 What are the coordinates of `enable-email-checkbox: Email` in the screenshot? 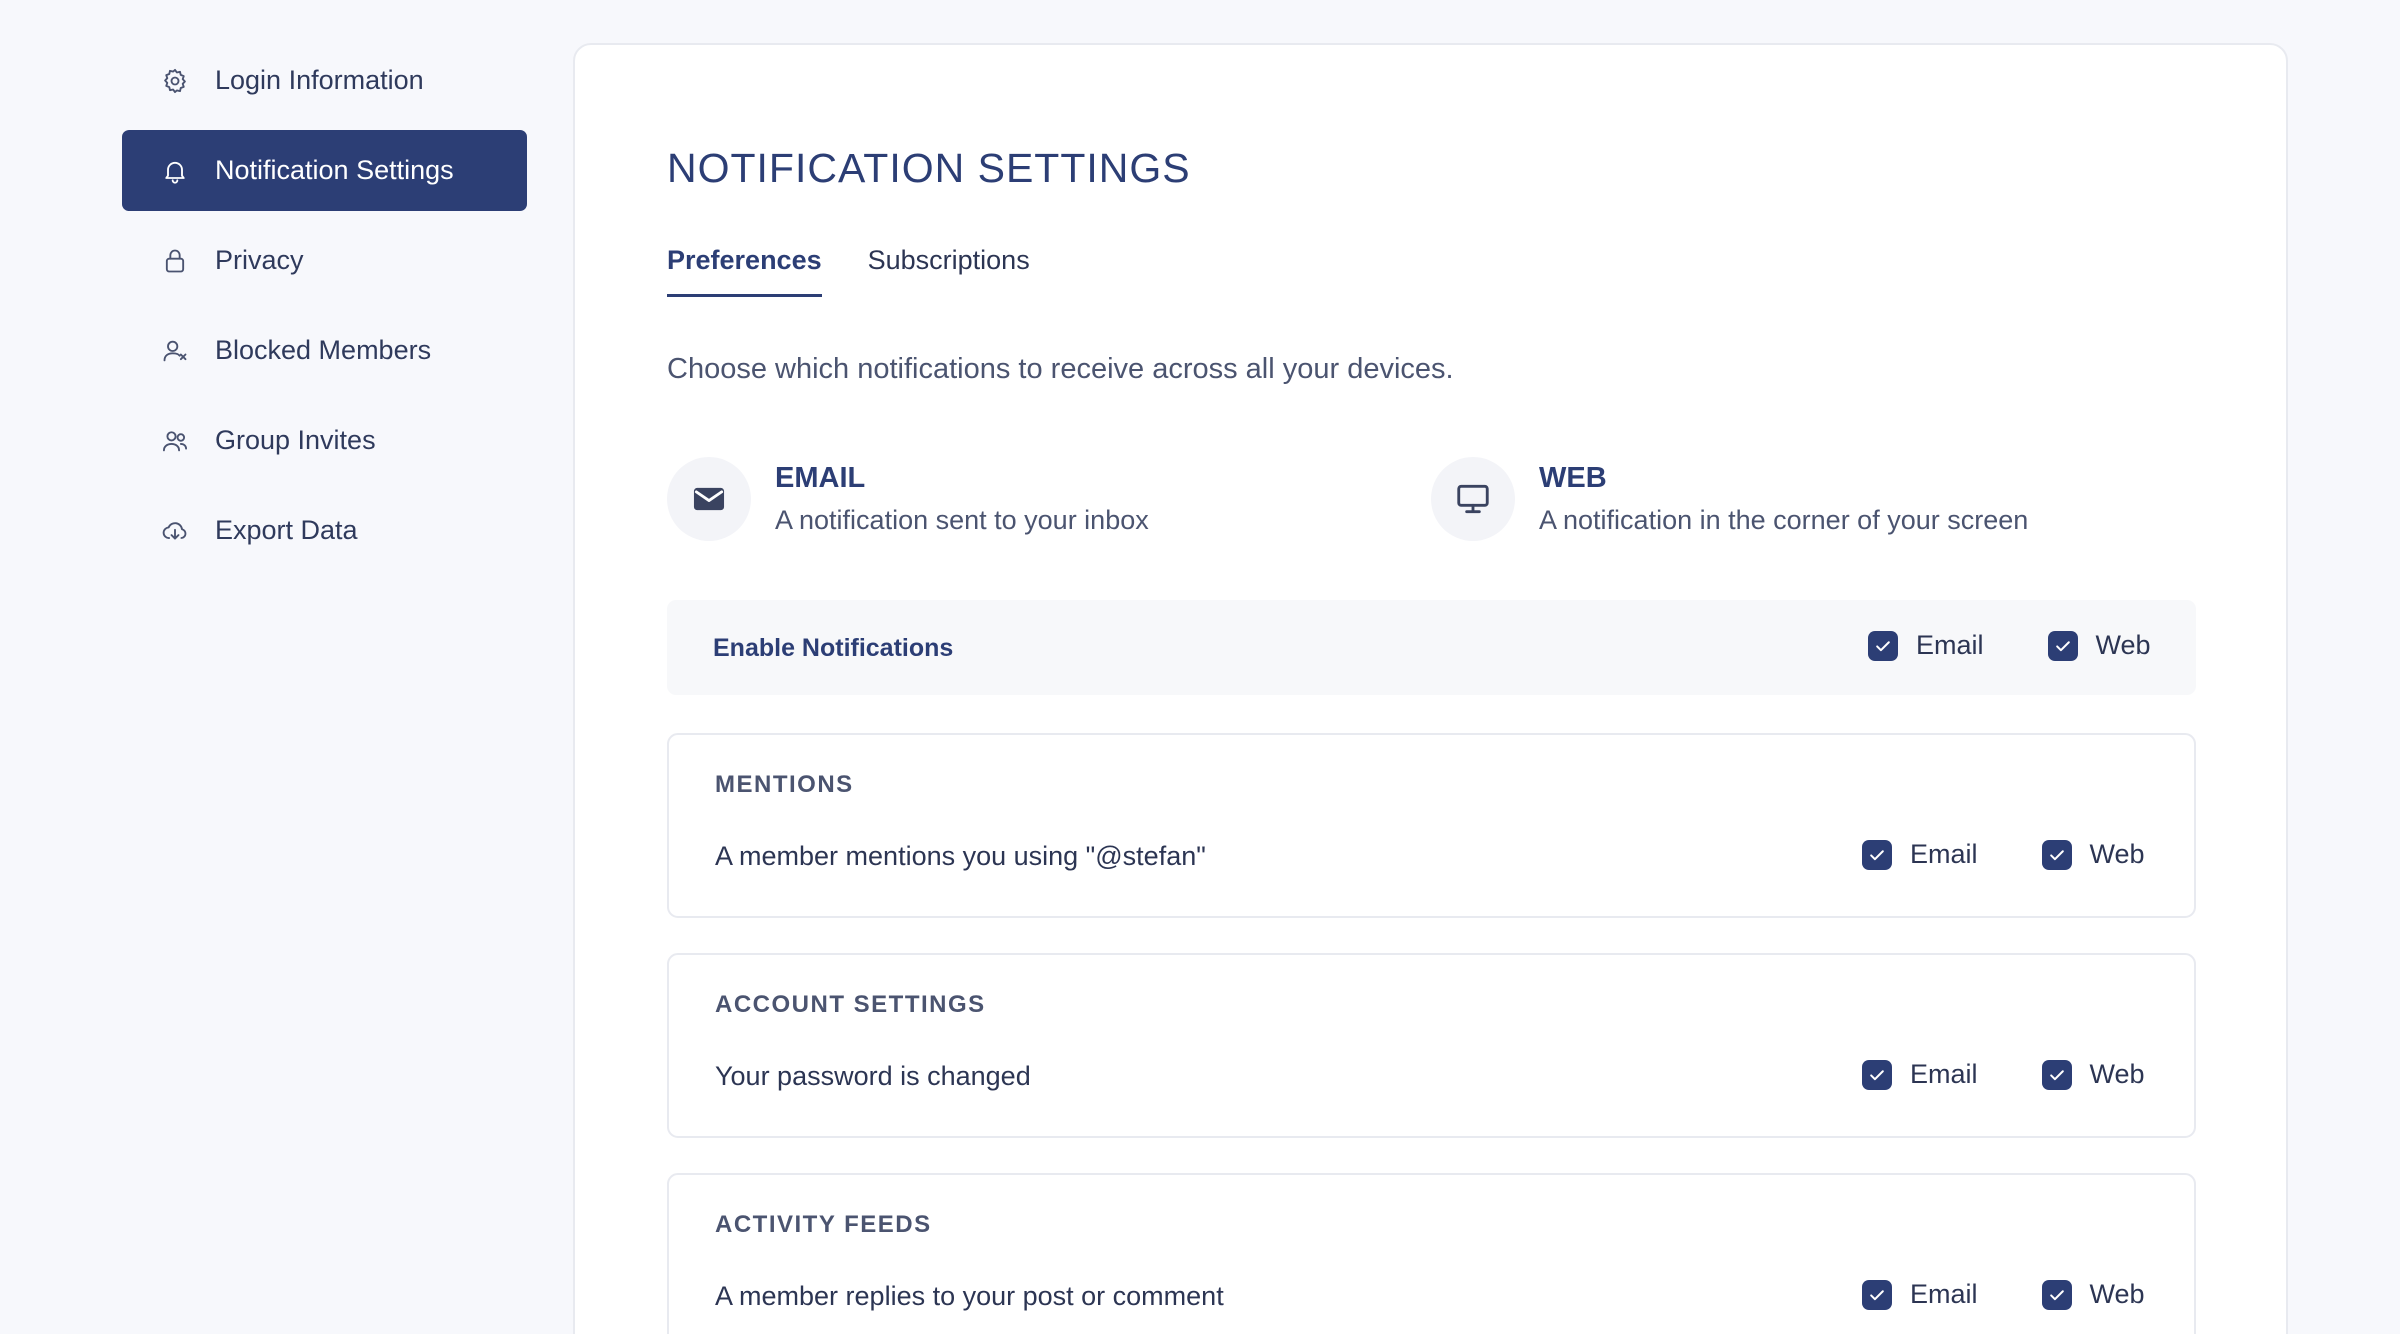 It's located at (1926, 645).